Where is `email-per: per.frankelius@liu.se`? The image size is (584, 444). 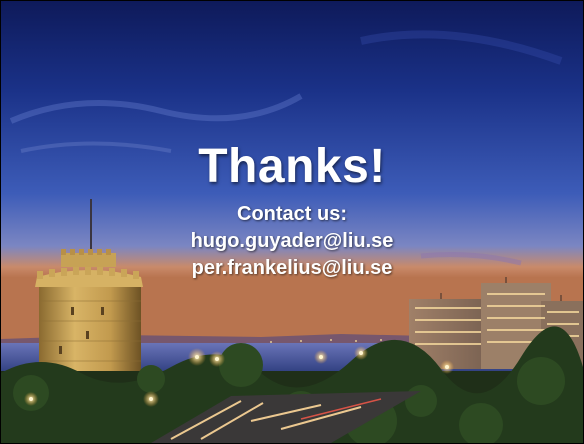
email-per: per.frankelius@liu.se is located at coordinates (292, 268).